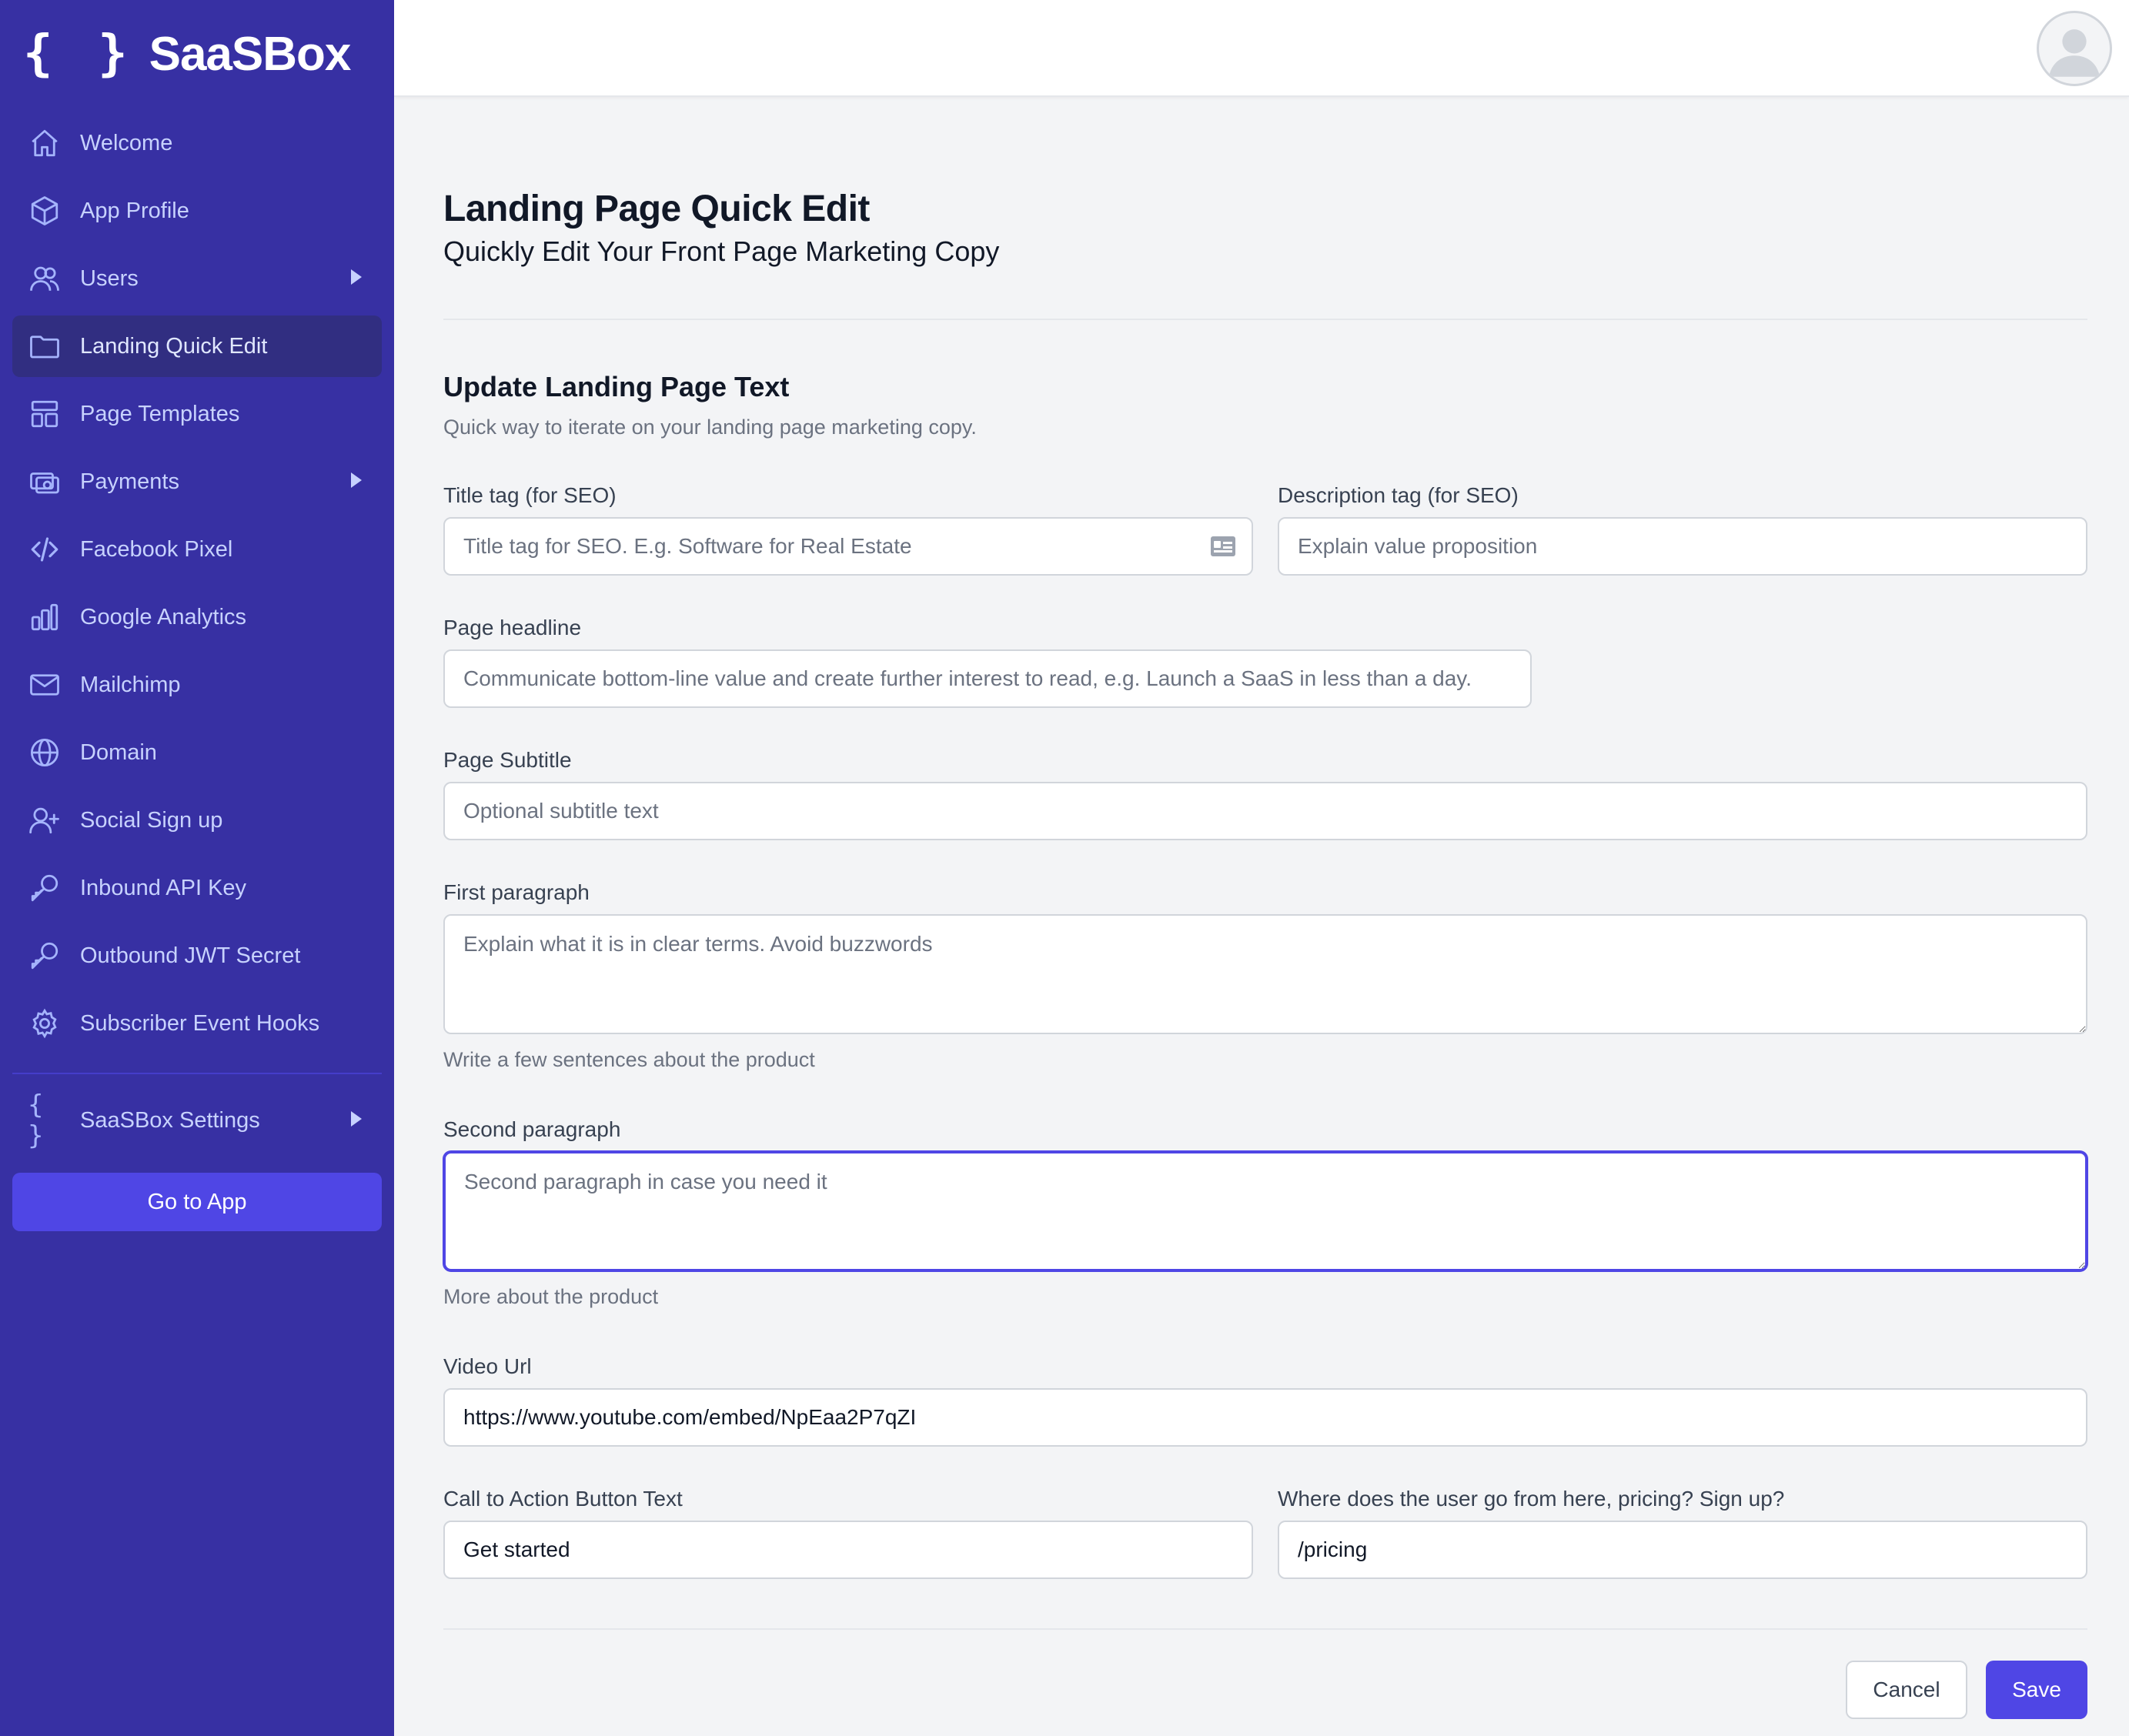 This screenshot has height=1736, width=2129. Describe the element at coordinates (563, 1499) in the screenshot. I see `cta-text-label: Call to Action Button Text` at that location.